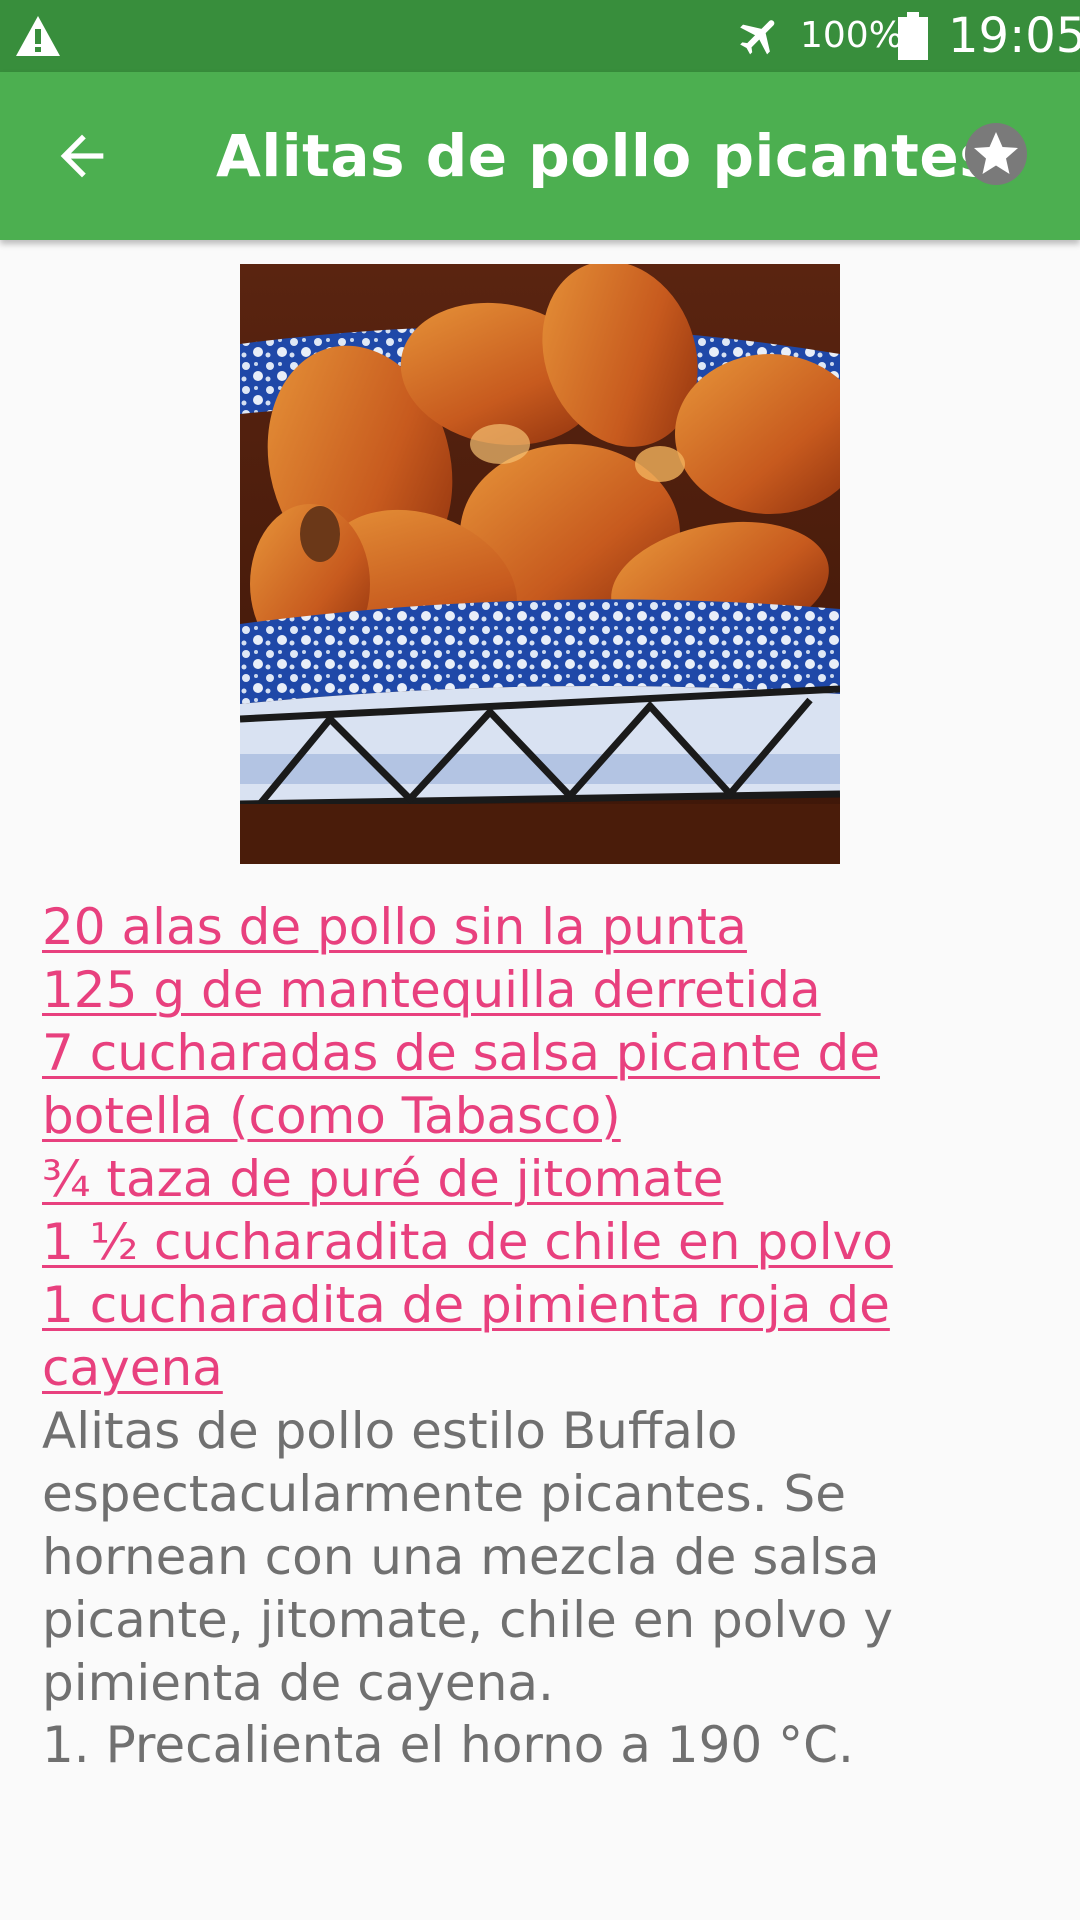 The width and height of the screenshot is (1080, 1920). Describe the element at coordinates (540, 36) in the screenshot. I see `status-bar: 100% 19:05` at that location.